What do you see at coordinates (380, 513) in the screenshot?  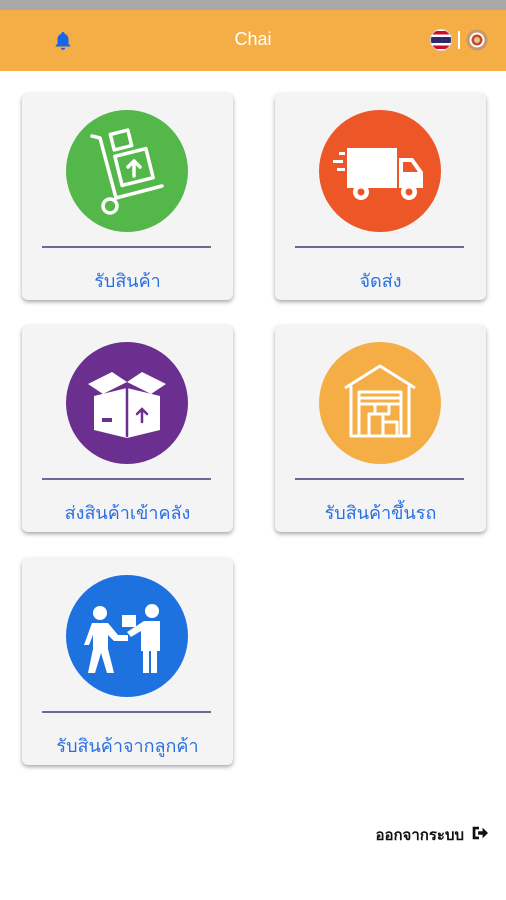 I see `menu-card-label: รับสินค้าขึ้นรถ` at bounding box center [380, 513].